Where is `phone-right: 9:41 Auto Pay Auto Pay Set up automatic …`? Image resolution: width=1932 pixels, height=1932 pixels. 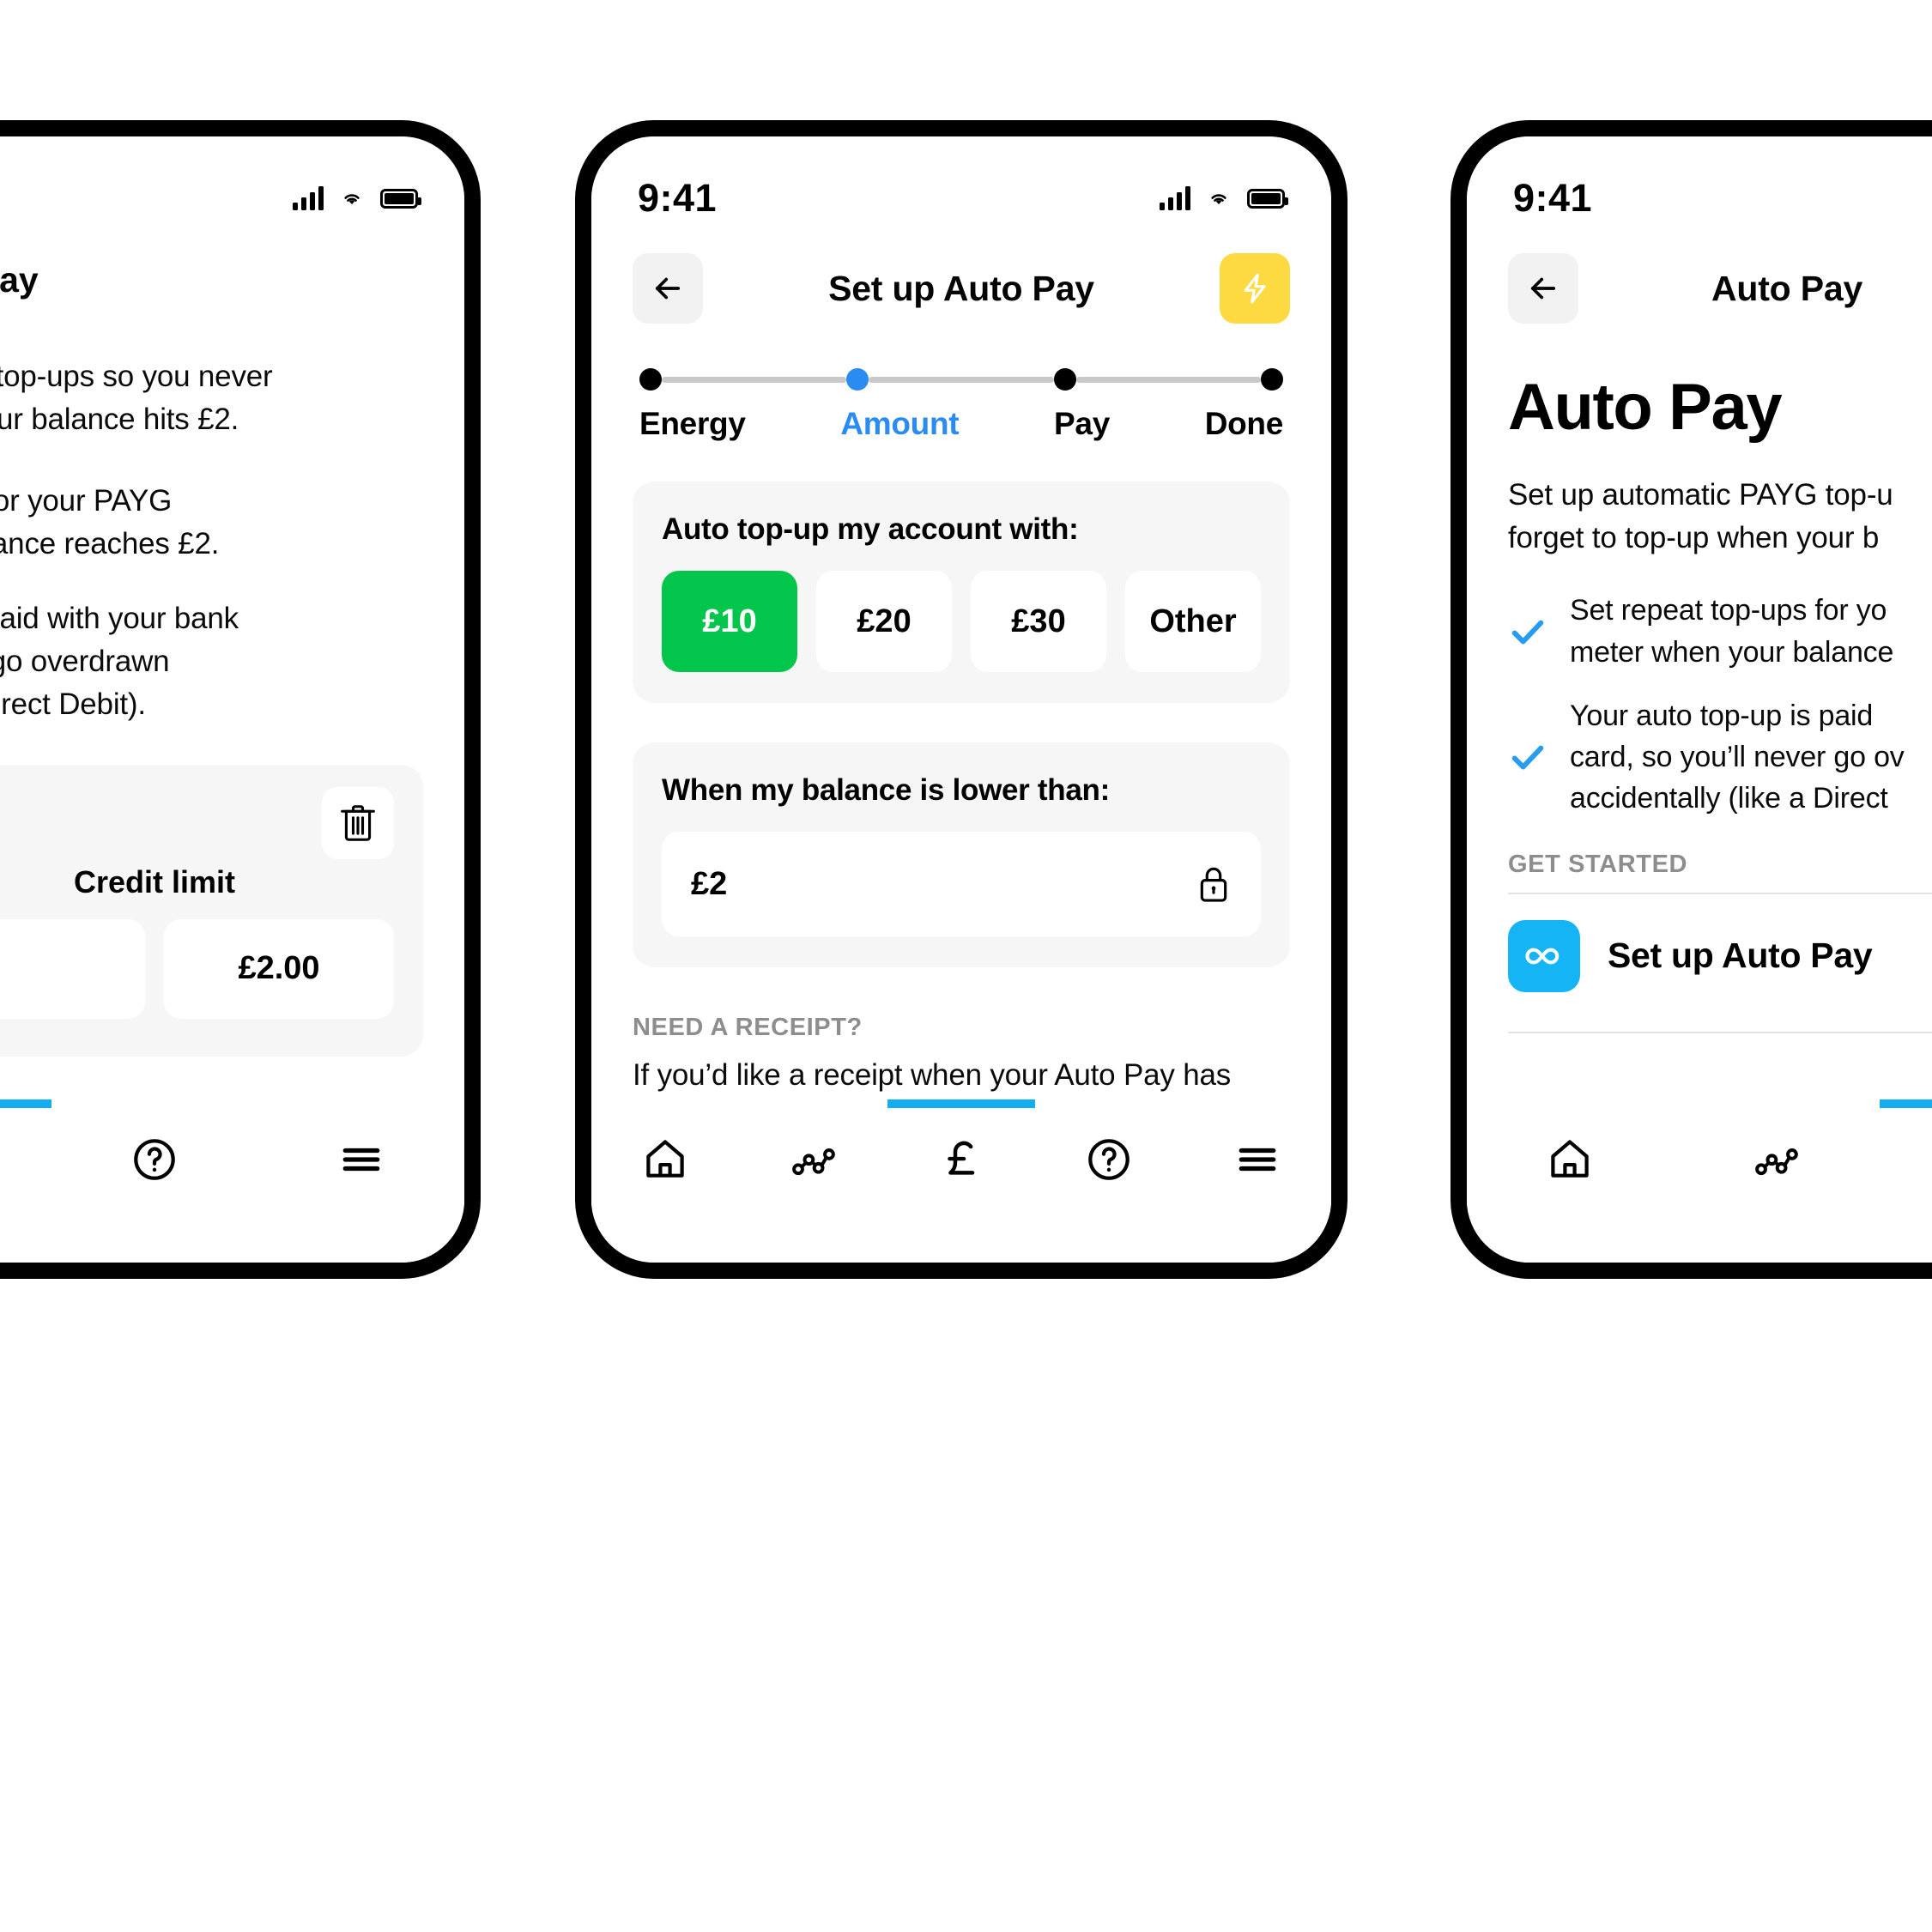
phone-right: 9:41 Auto Pay Auto Pay Set up automatic … is located at coordinates (1692, 700).